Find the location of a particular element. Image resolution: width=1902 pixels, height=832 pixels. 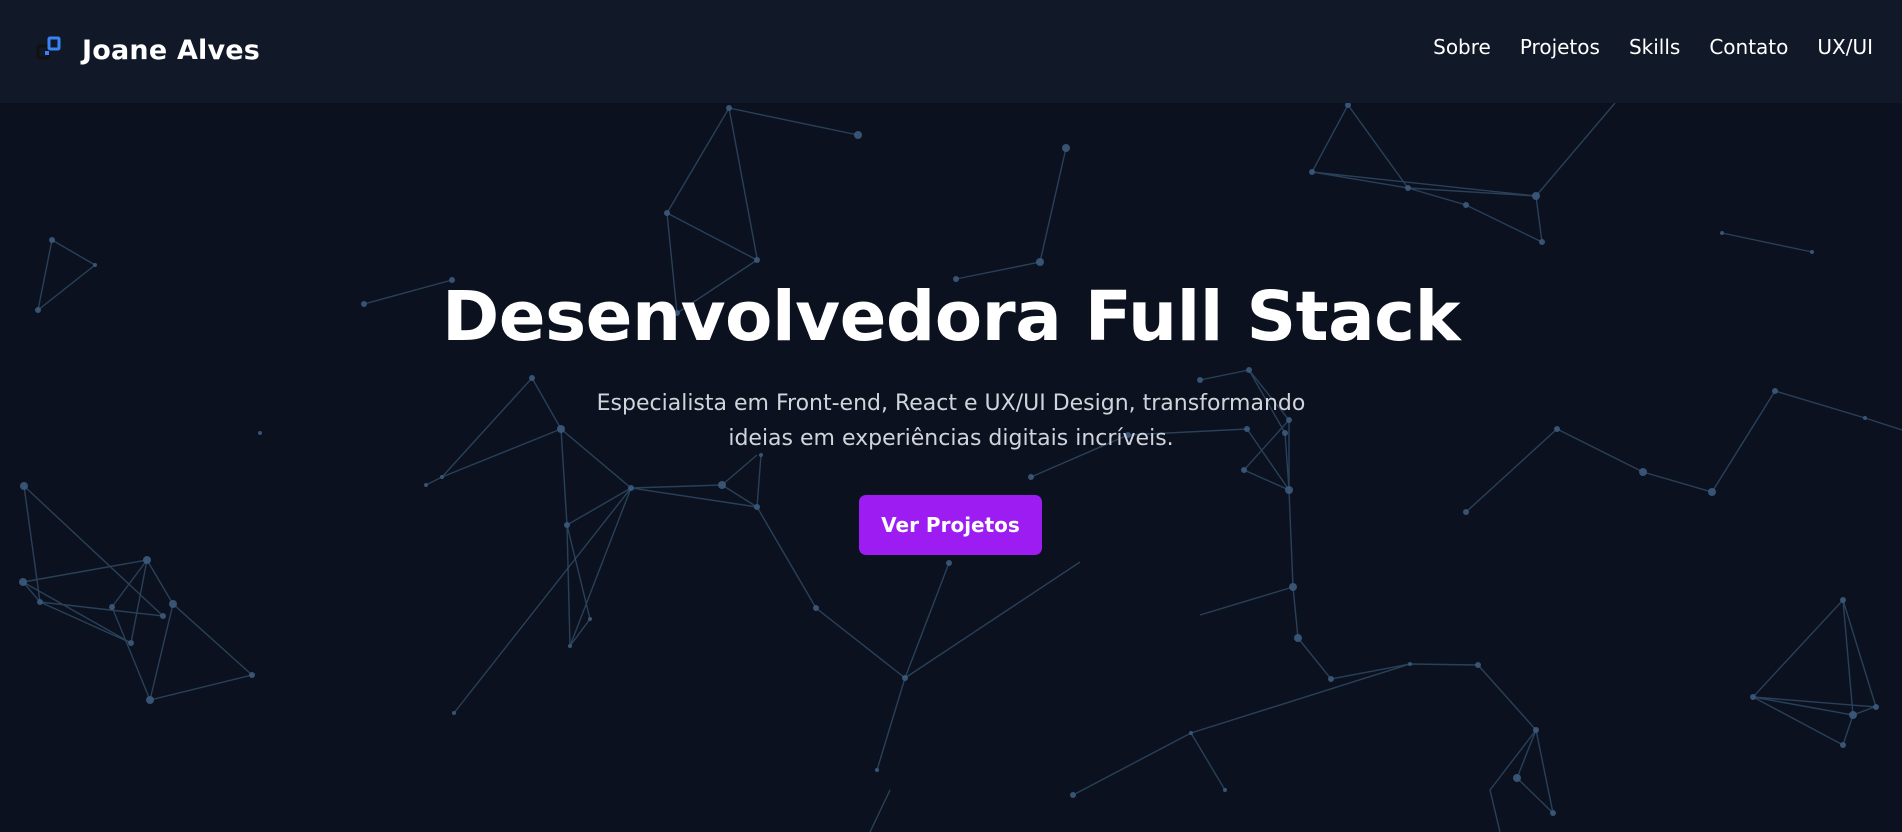

nav-link-contato: Contato is located at coordinates (1748, 47).